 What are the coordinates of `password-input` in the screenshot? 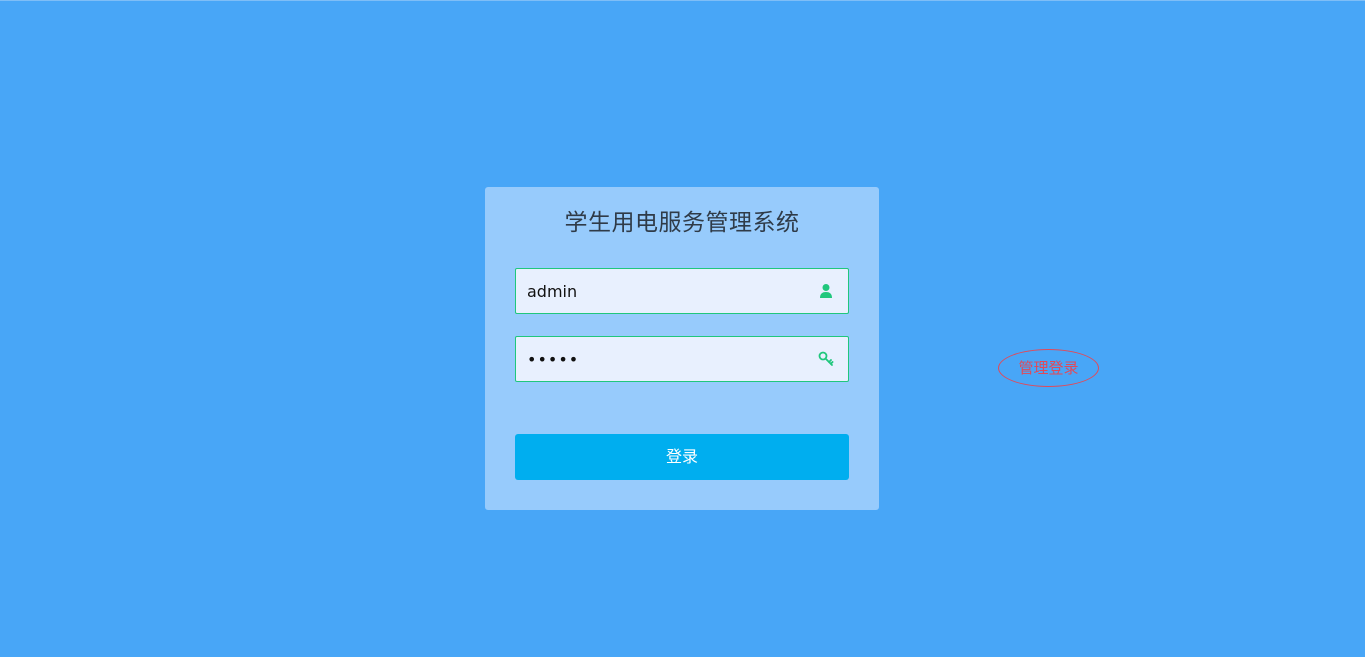 It's located at (661, 359).